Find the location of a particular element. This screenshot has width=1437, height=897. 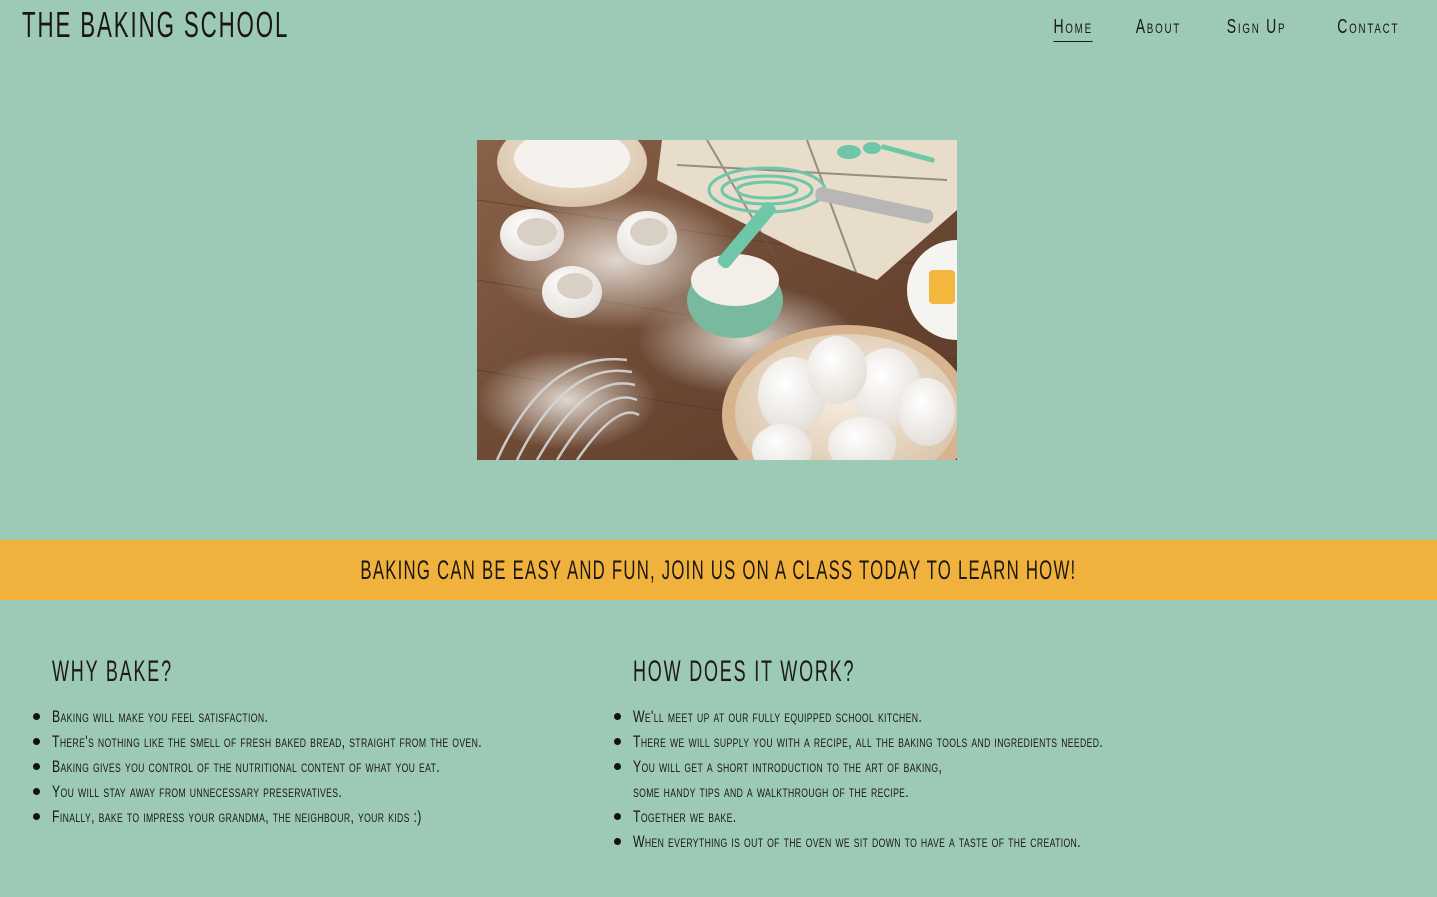

hero-image is located at coordinates (717, 300).